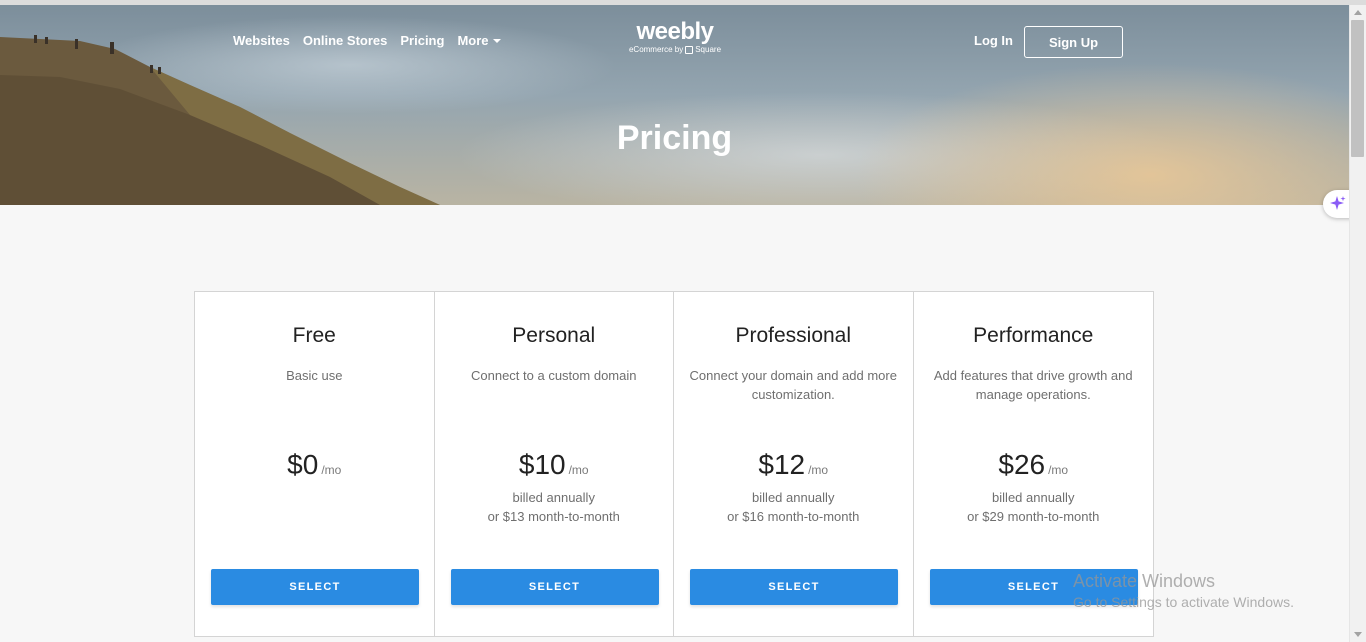 This screenshot has width=1366, height=642. I want to click on plan-name: Personal, so click(554, 335).